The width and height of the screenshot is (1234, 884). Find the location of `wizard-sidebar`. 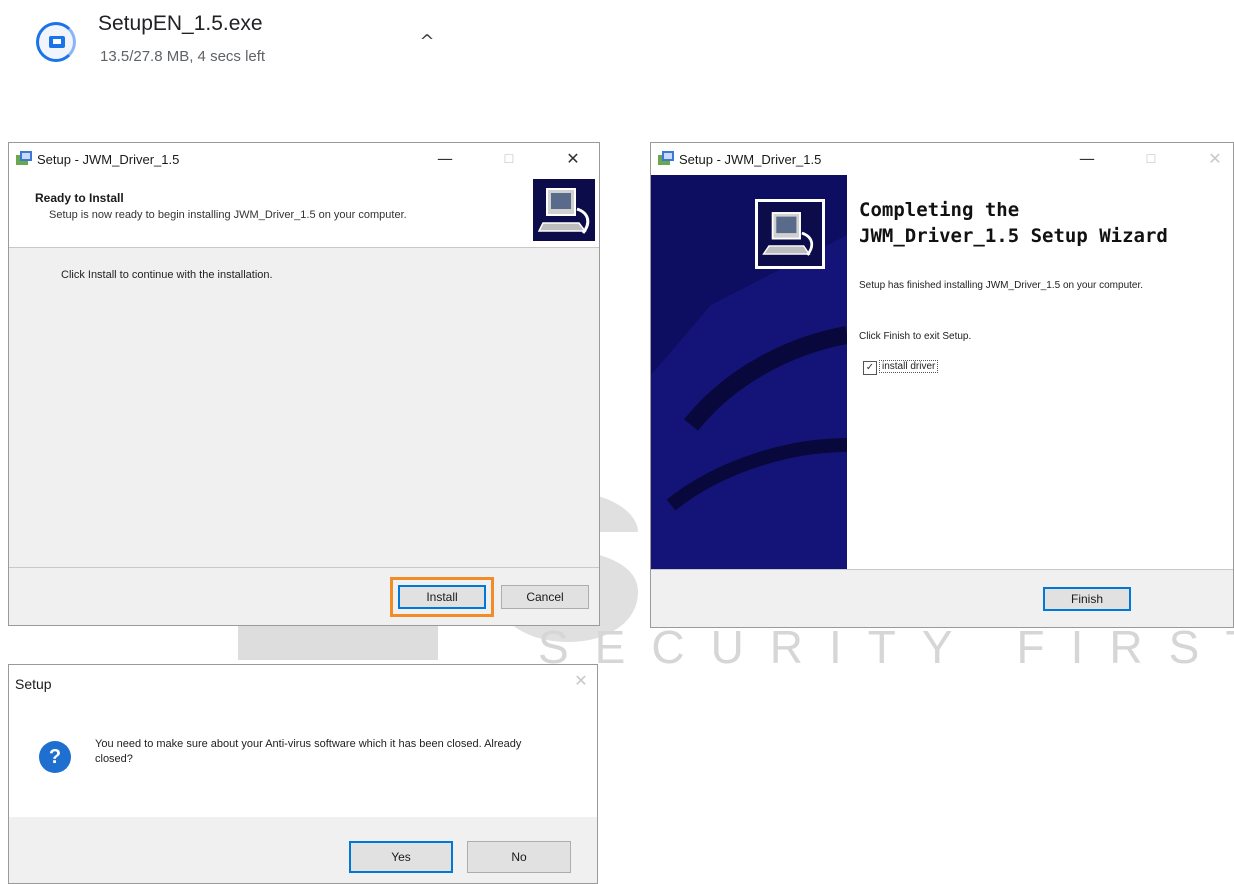

wizard-sidebar is located at coordinates (749, 372).